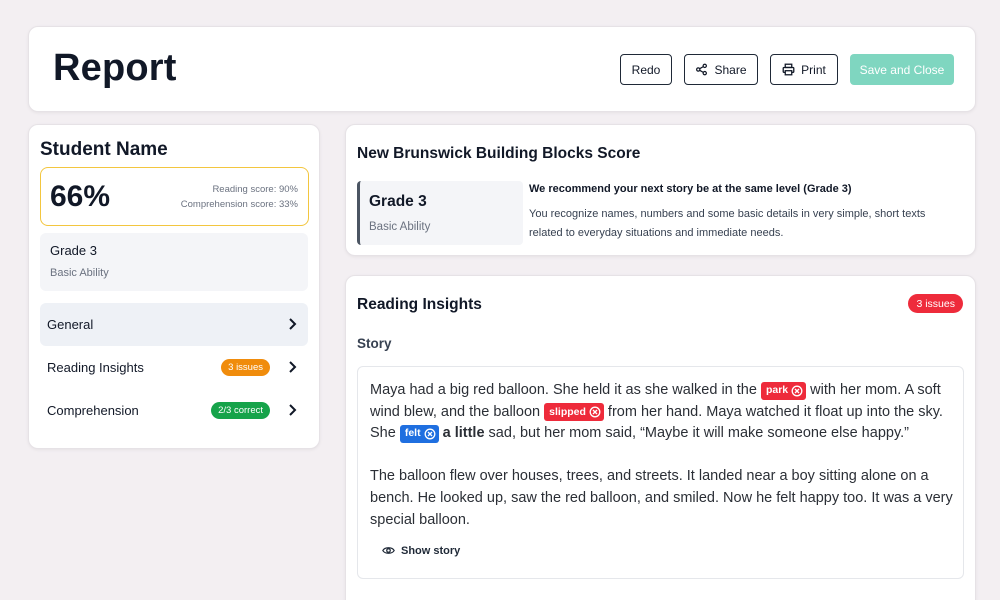  Describe the element at coordinates (398, 201) in the screenshot. I see `recommended-grade: Grade 3` at that location.